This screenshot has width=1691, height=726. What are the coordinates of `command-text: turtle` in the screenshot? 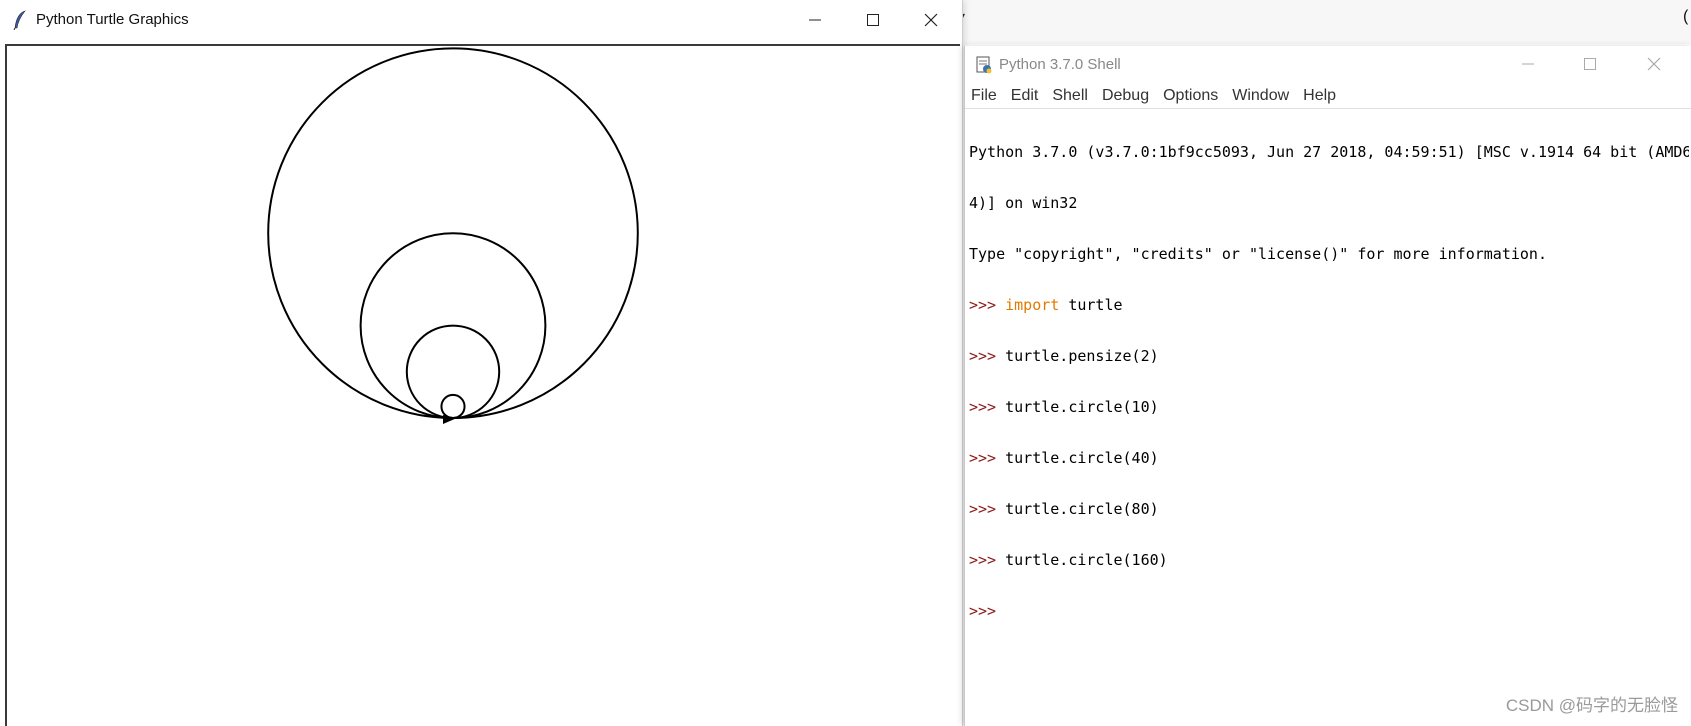 It's located at (1091, 305).